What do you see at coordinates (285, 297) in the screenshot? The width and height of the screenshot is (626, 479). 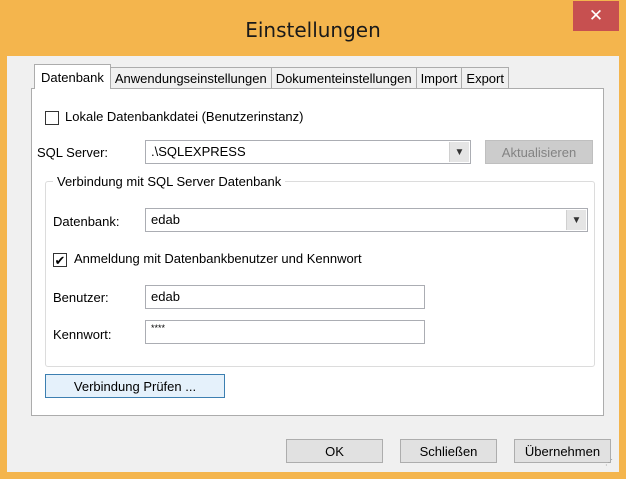 I see `user-input: edab` at bounding box center [285, 297].